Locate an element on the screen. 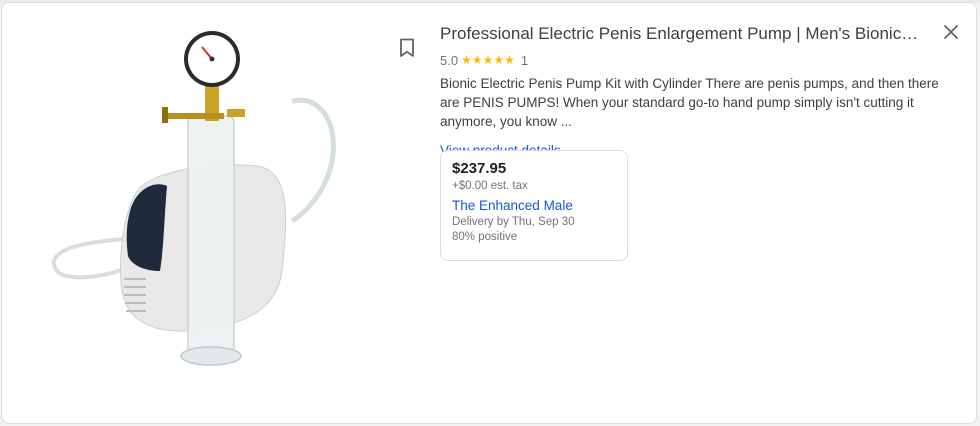  rating-value: 5.0 is located at coordinates (449, 60).